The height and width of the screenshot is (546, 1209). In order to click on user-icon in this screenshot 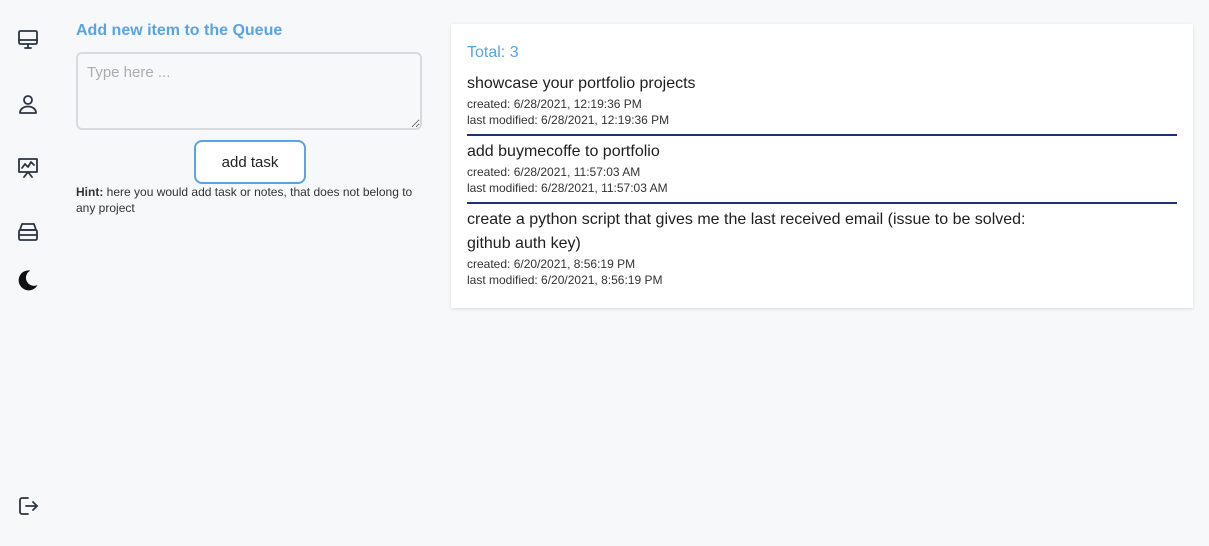, I will do `click(28, 104)`.